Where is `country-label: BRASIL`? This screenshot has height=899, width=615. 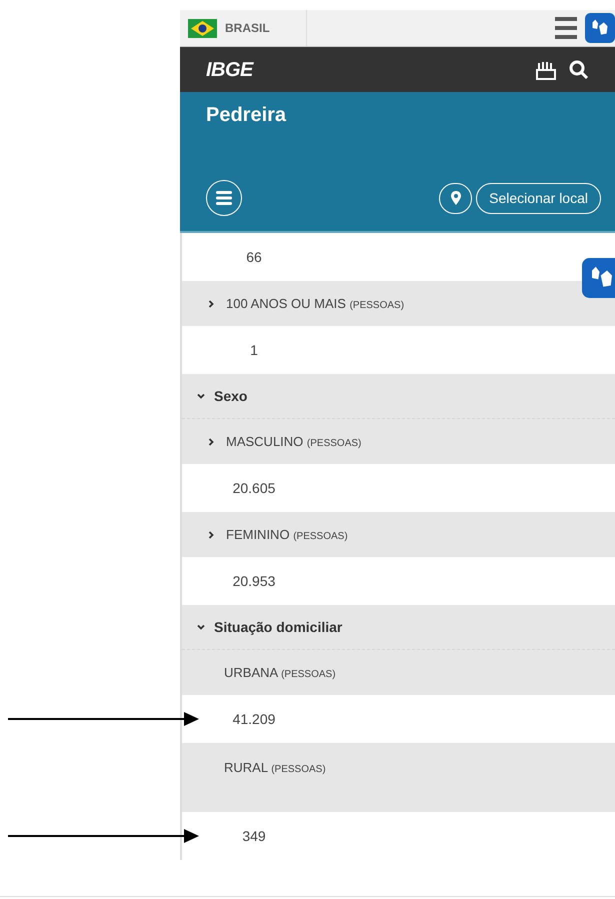 country-label: BRASIL is located at coordinates (247, 28).